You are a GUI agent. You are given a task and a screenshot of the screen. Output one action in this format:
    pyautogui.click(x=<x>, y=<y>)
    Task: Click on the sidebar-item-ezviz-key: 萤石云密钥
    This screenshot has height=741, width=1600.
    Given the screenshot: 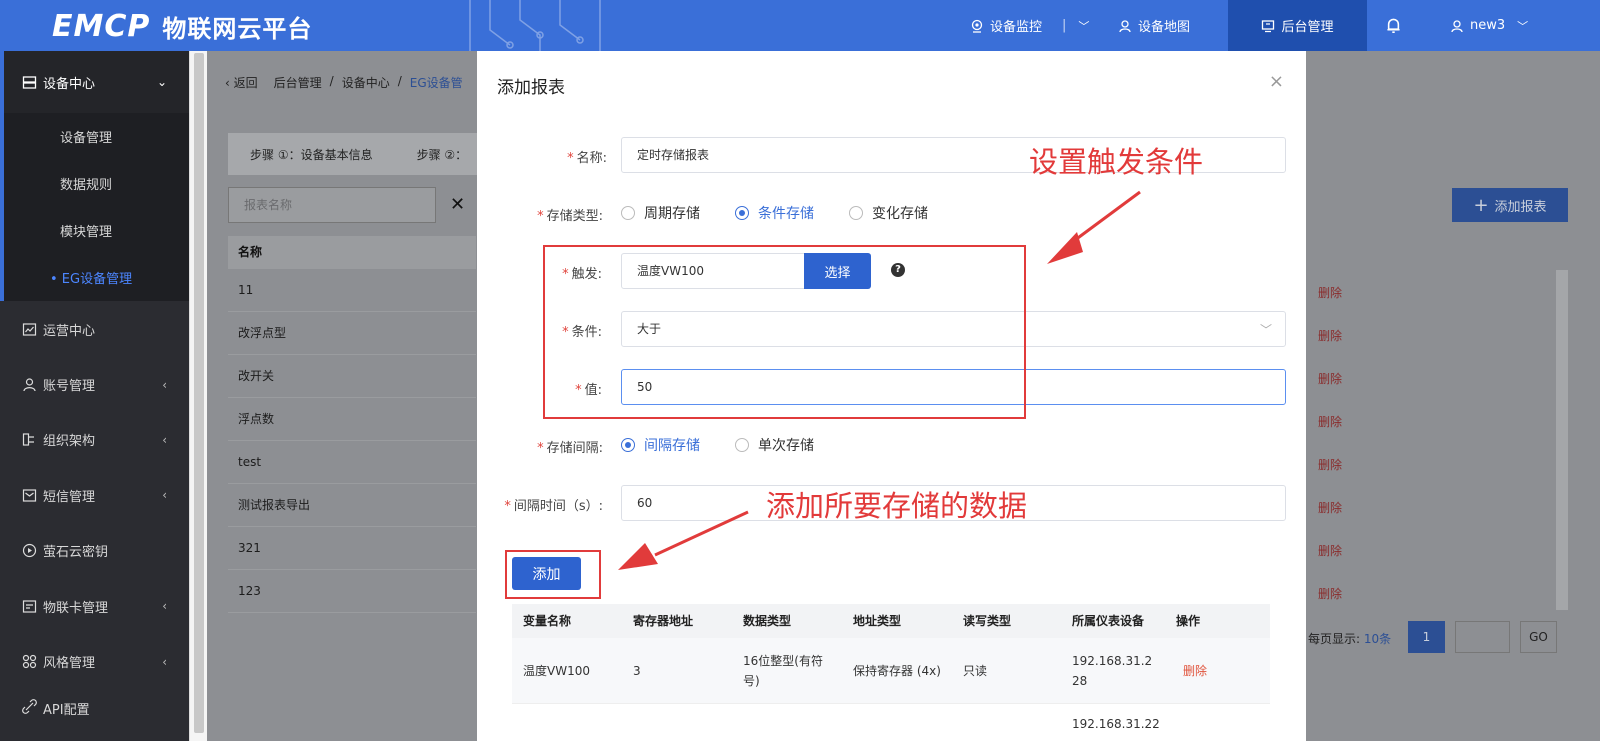 What is the action you would take?
    pyautogui.click(x=94, y=550)
    